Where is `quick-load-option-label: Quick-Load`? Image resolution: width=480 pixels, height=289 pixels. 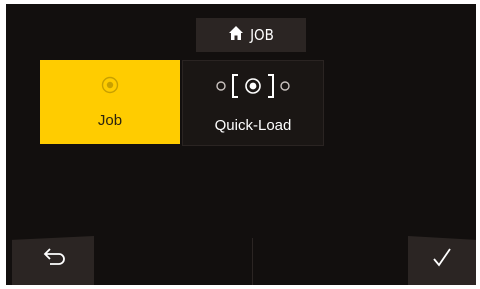 quick-load-option-label: Quick-Load is located at coordinates (253, 125).